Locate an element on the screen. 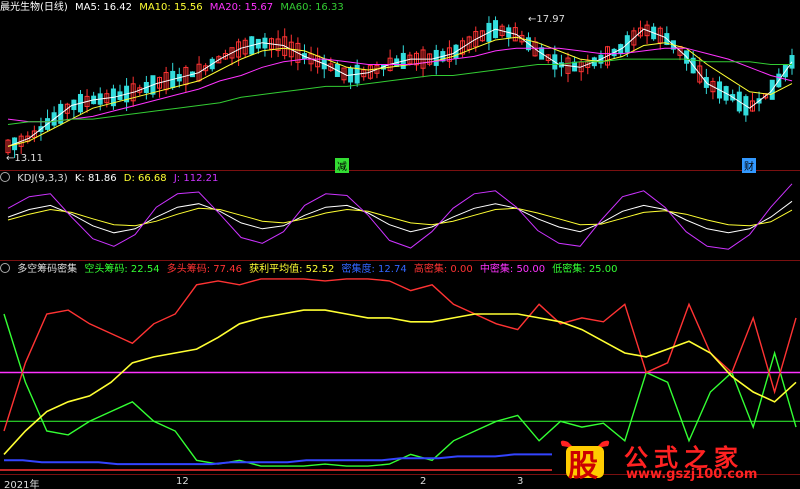  x-label-2: 2 is located at coordinates (423, 481).